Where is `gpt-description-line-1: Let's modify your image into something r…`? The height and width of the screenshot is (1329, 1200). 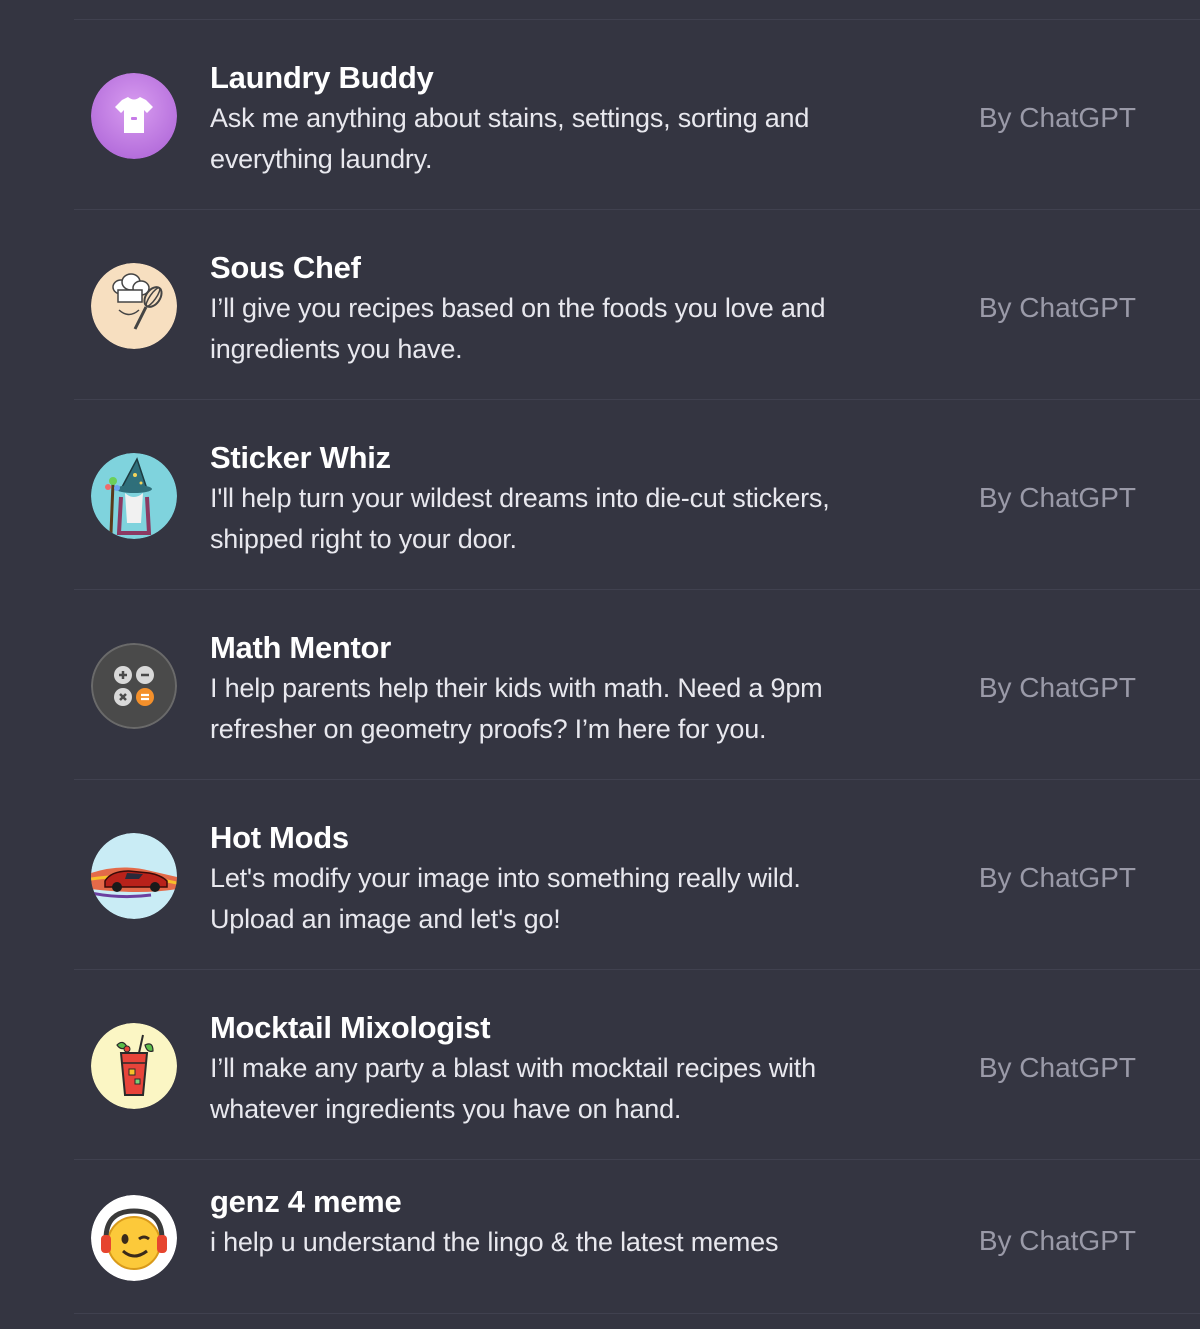
gpt-description-line-1: Let's modify your image into something r… is located at coordinates (505, 878).